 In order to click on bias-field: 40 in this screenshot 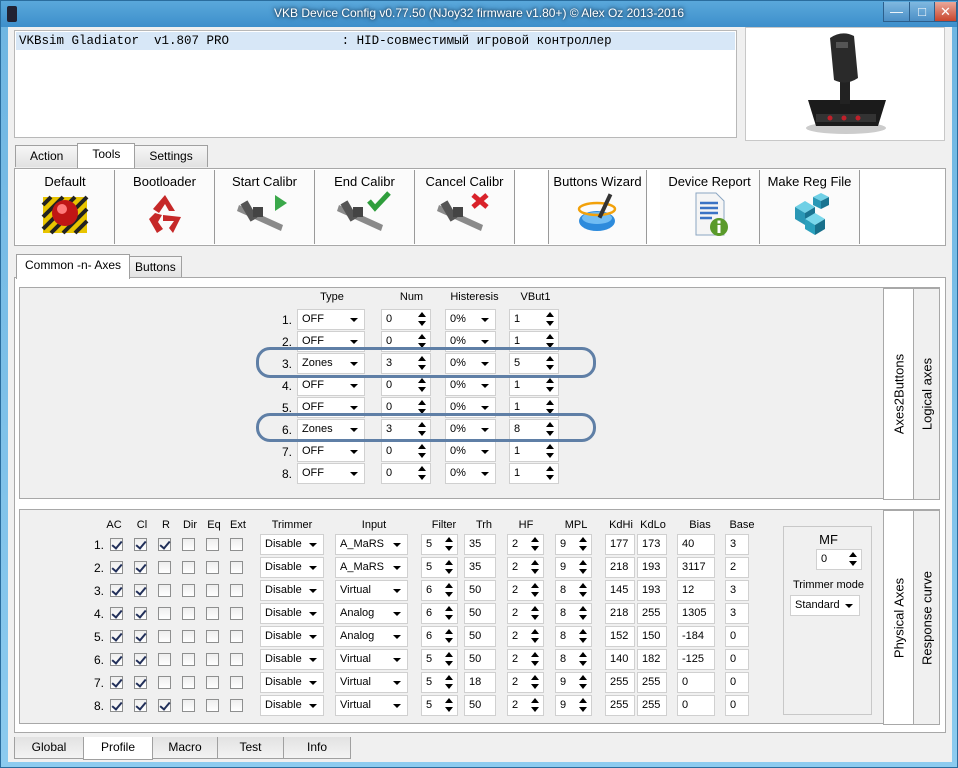, I will do `click(696, 544)`.